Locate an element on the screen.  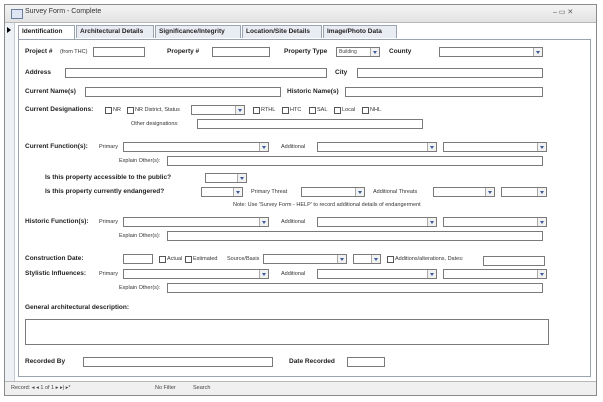
tab-significance-integrity: Significance/Integrity is located at coordinates (198, 31).